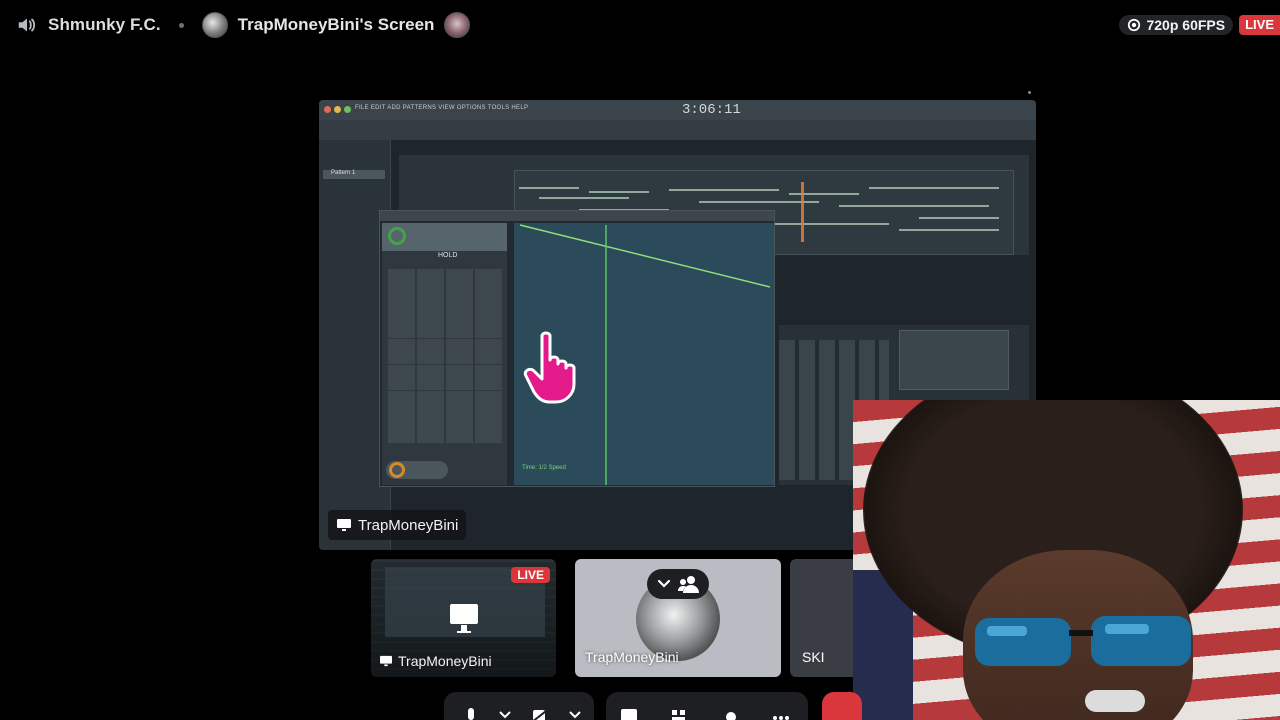 The height and width of the screenshot is (720, 1280). I want to click on channel-header: Shmunky F.C. TrapMoneyBini's Screen, so click(243, 25).